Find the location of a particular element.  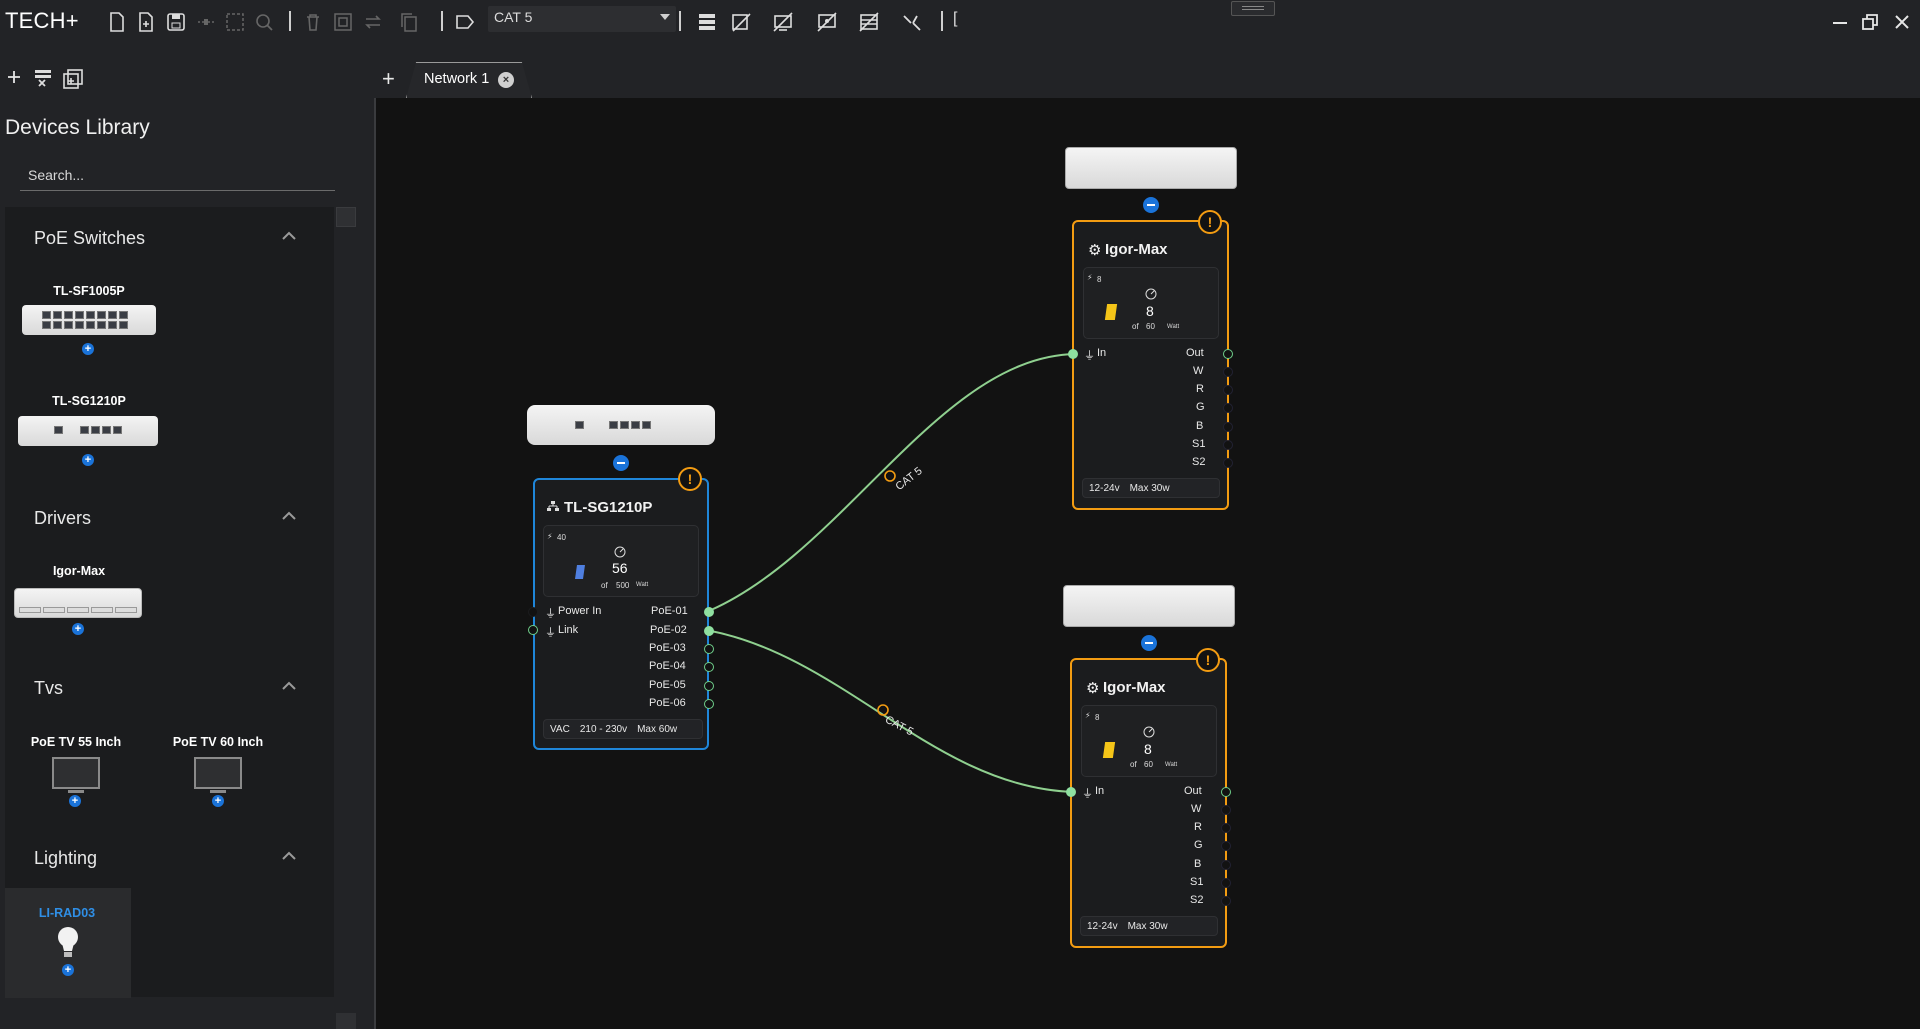

plug-icon: ⏚ is located at coordinates (550, 614).